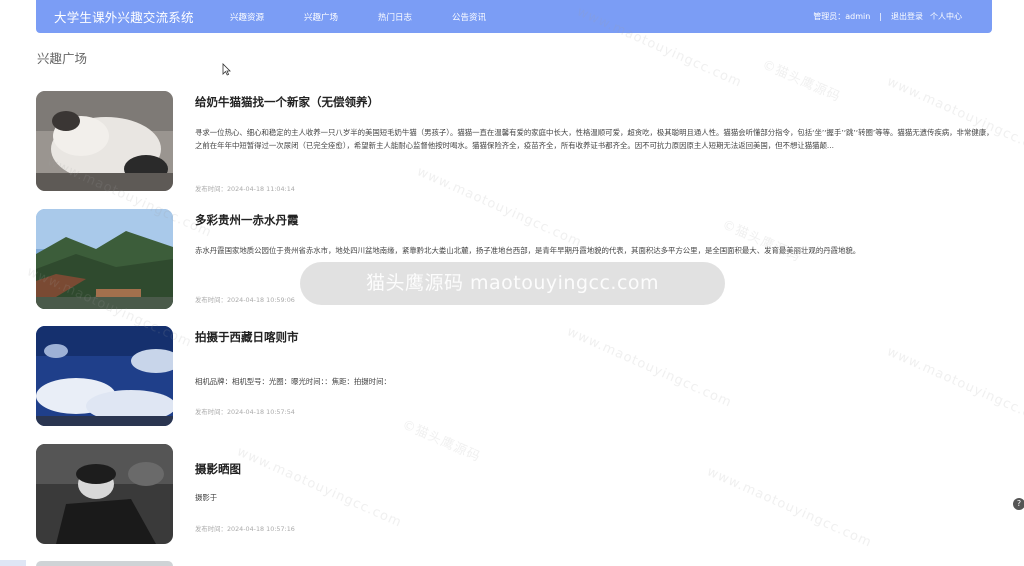 The image size is (1024, 566). Describe the element at coordinates (104, 563) in the screenshot. I see `next-post-thumbnail` at that location.